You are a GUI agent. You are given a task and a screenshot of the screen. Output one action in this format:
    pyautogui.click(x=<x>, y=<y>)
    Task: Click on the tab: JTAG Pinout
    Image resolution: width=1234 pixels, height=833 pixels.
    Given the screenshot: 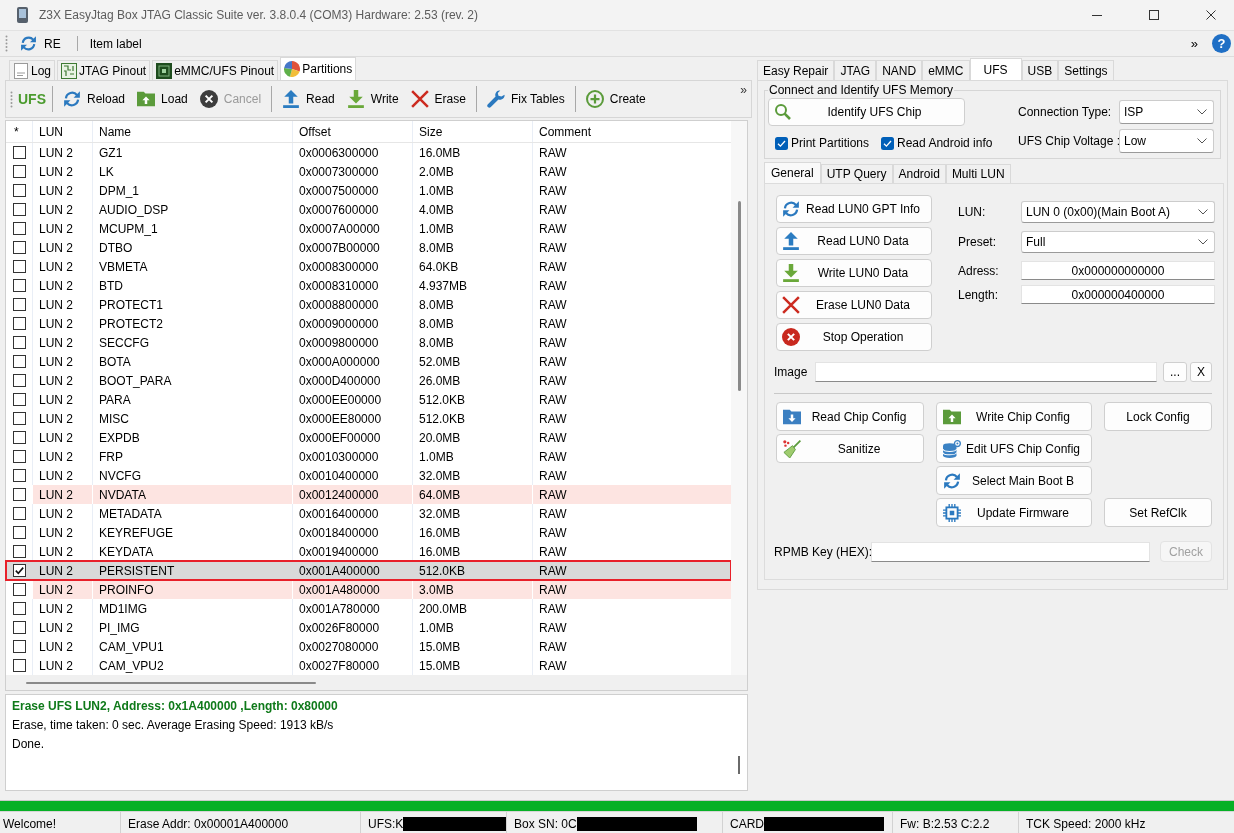 What is the action you would take?
    pyautogui.click(x=104, y=70)
    